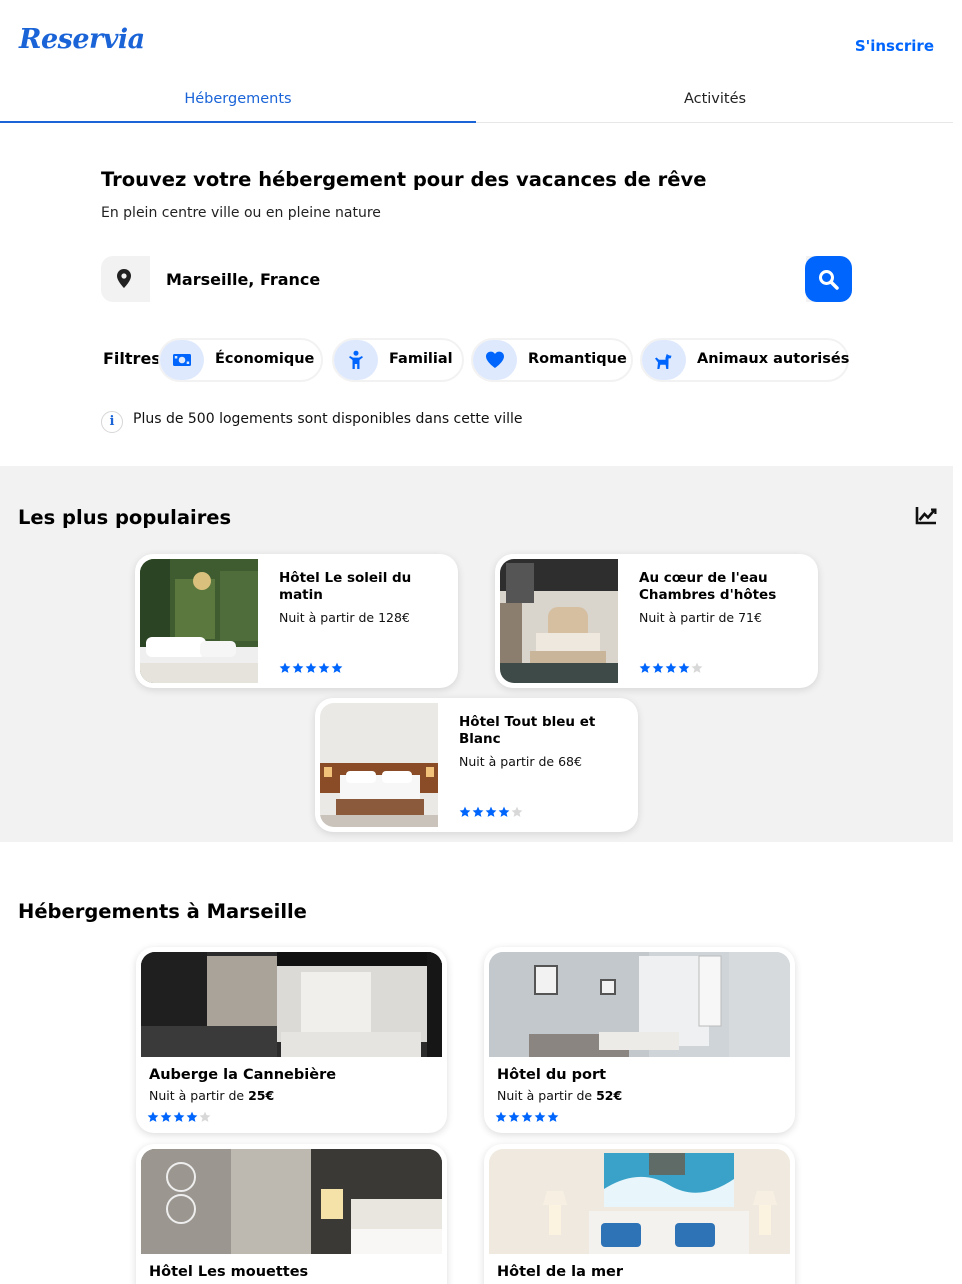 The width and height of the screenshot is (962, 1284). I want to click on child-icon, so click(356, 360).